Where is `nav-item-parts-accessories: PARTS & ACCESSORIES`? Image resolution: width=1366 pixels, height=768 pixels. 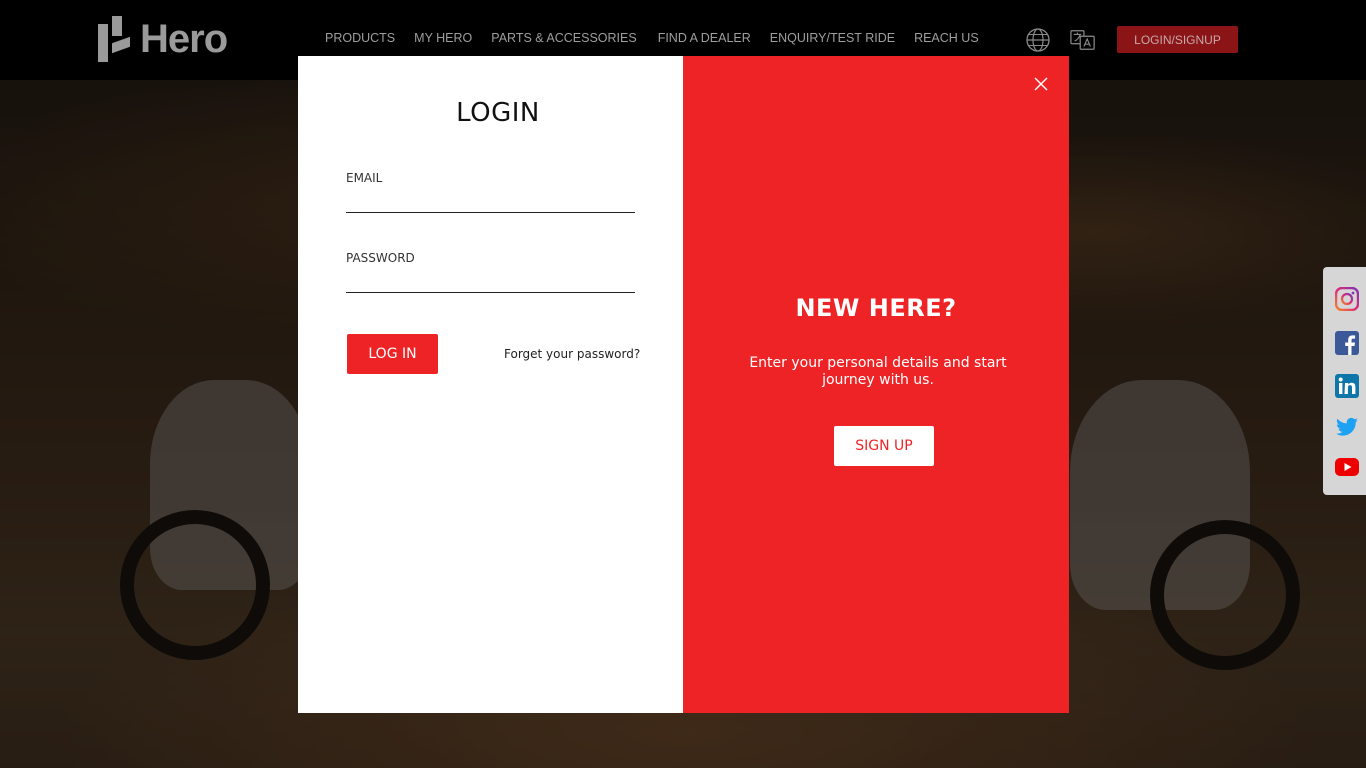
nav-item-parts-accessories: PARTS & ACCESSORIES is located at coordinates (563, 38).